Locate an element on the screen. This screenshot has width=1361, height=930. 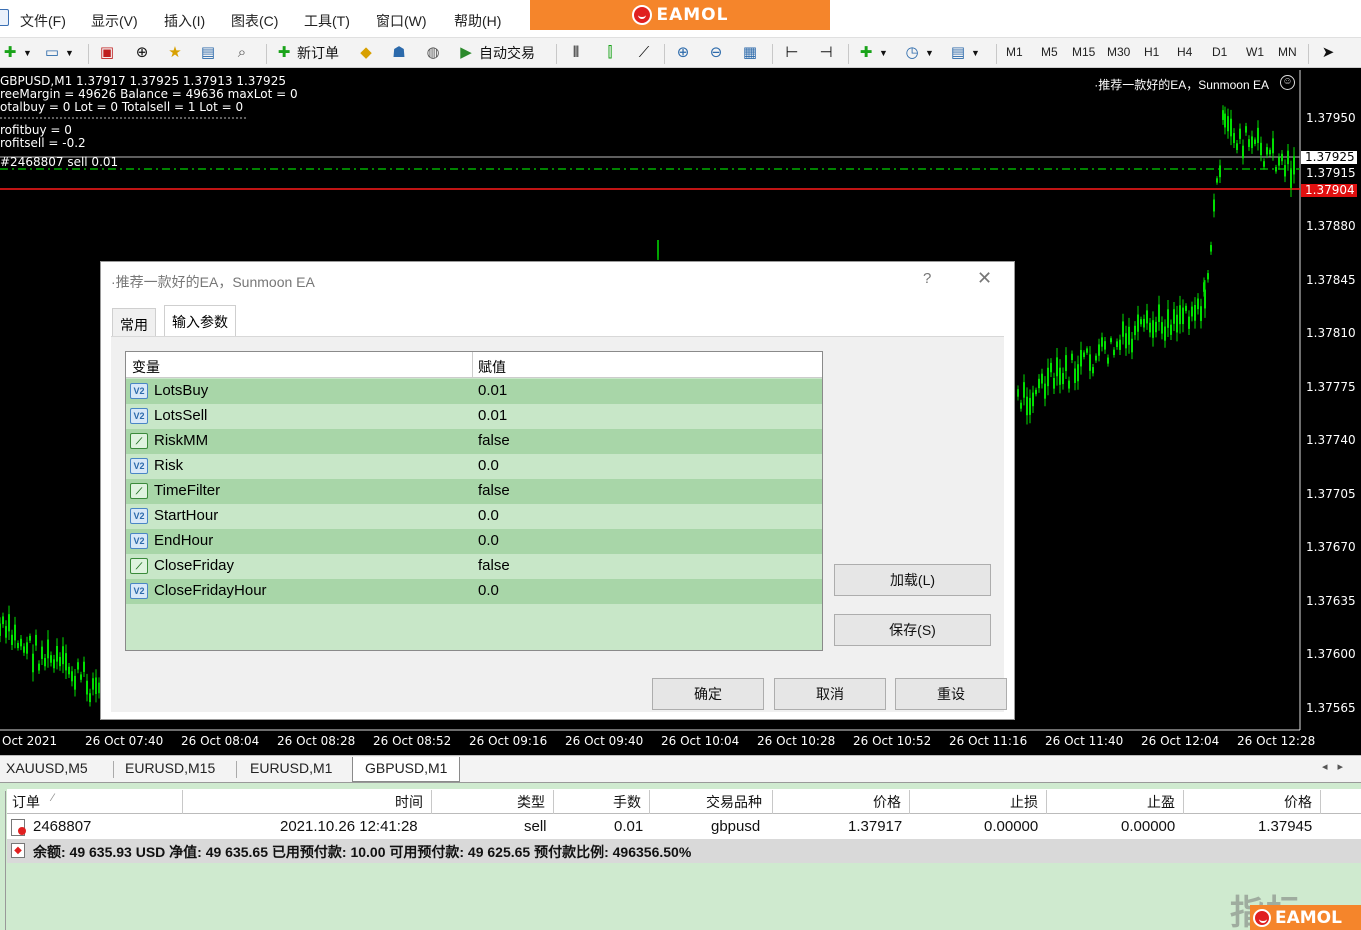
timeframe-d1: D1 is located at coordinates (1219, 52).